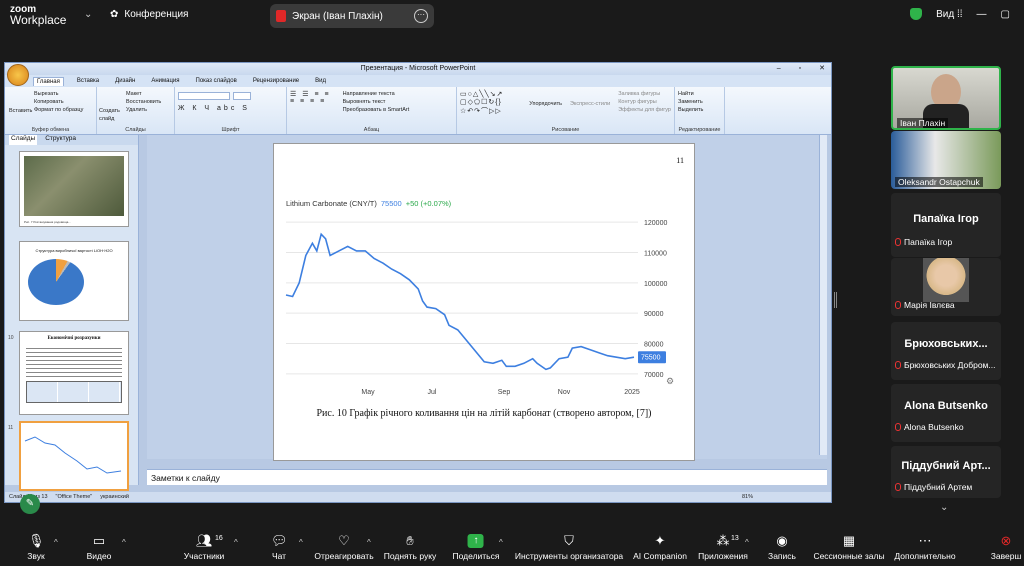 The image size is (1024, 566). What do you see at coordinates (946, 413) in the screenshot?
I see `participant-tile-6: Alona Butsenko Alona Butsenko` at bounding box center [946, 413].